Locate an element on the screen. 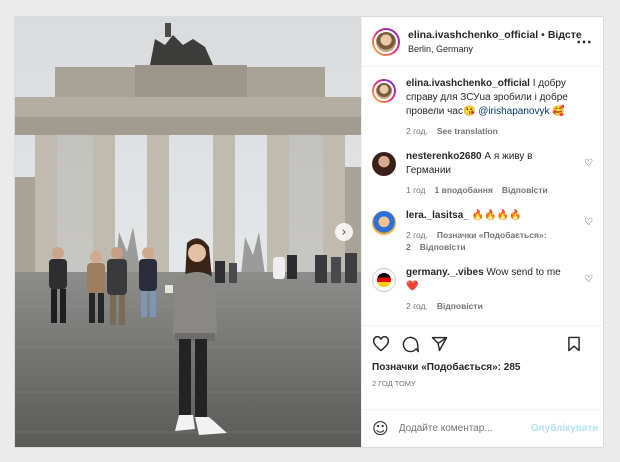 Image resolution: width=620 pixels, height=462 pixels. comment-bubble-icon is located at coordinates (410, 344).